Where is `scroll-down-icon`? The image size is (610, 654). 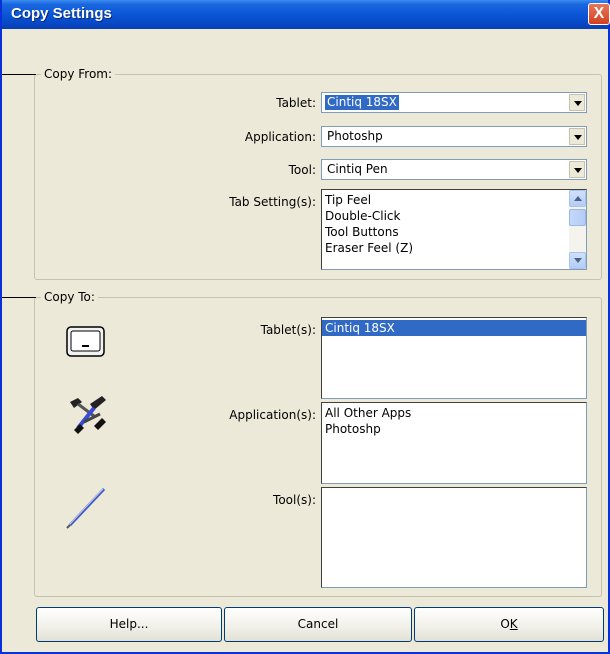 scroll-down-icon is located at coordinates (577, 260).